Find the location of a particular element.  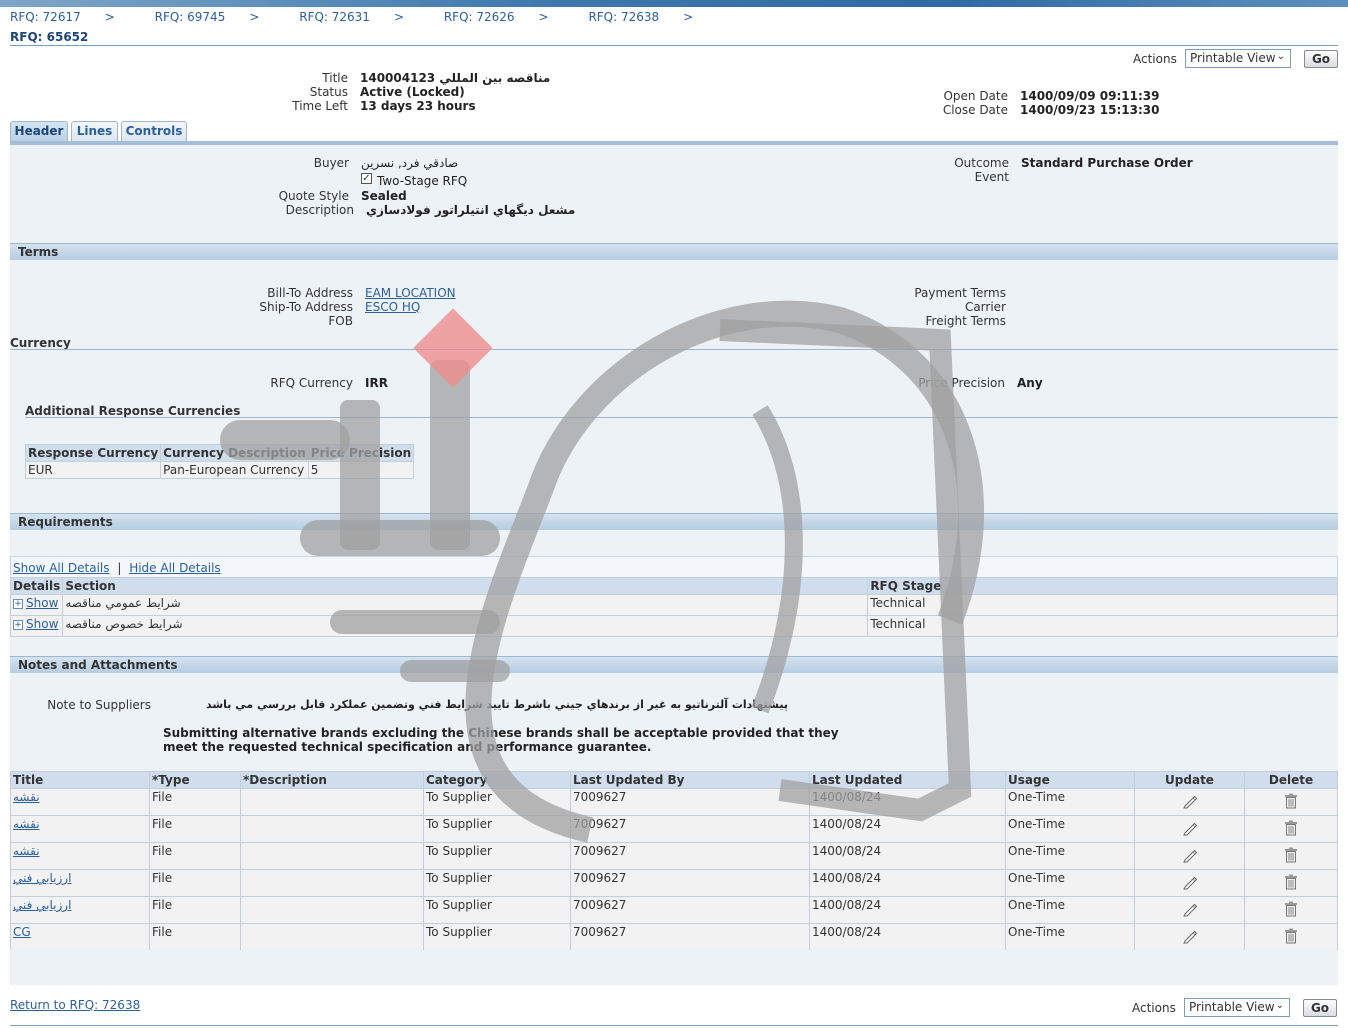

column-header: Response Currency is located at coordinates (93, 453).